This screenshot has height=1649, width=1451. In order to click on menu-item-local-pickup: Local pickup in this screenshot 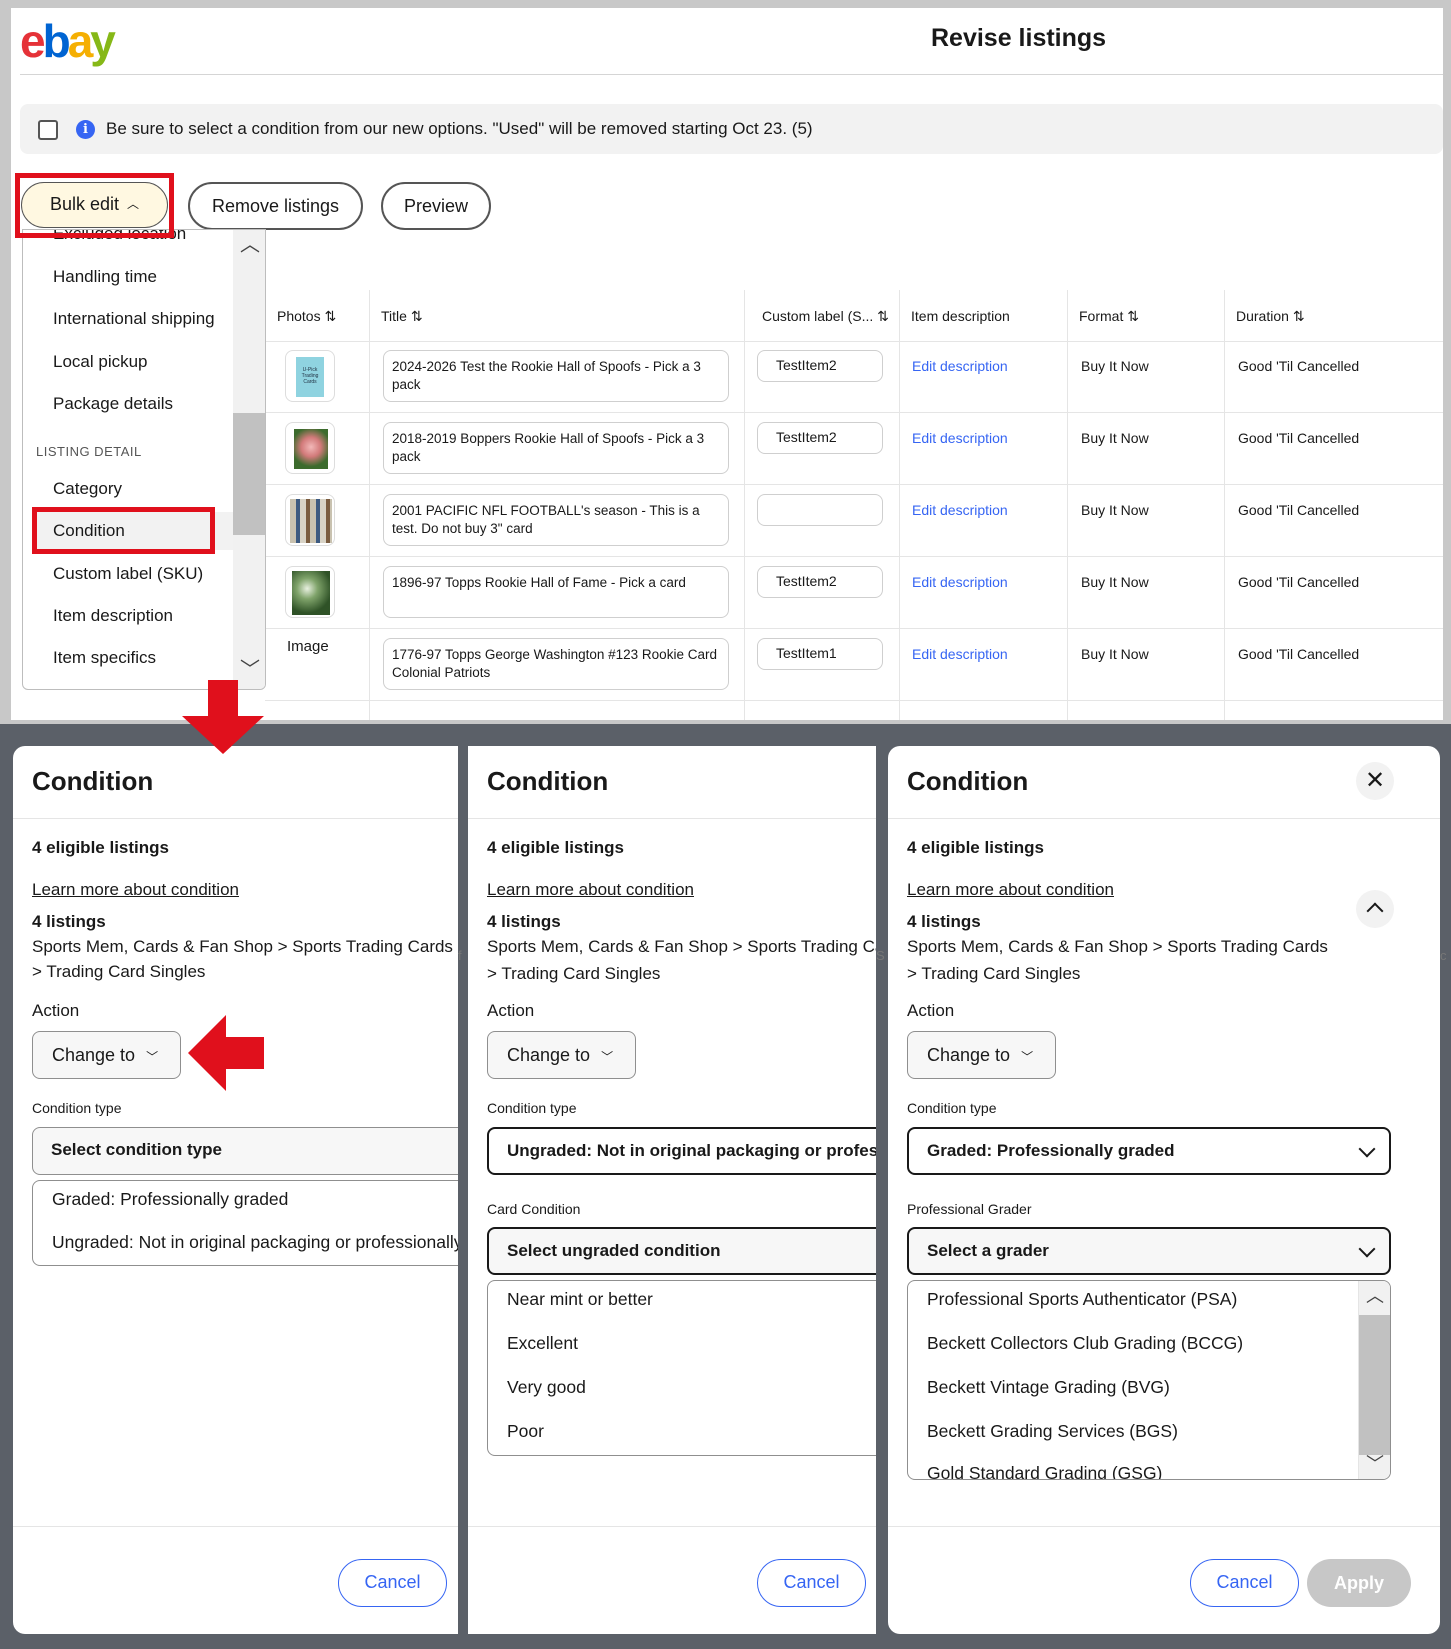, I will do `click(100, 362)`.